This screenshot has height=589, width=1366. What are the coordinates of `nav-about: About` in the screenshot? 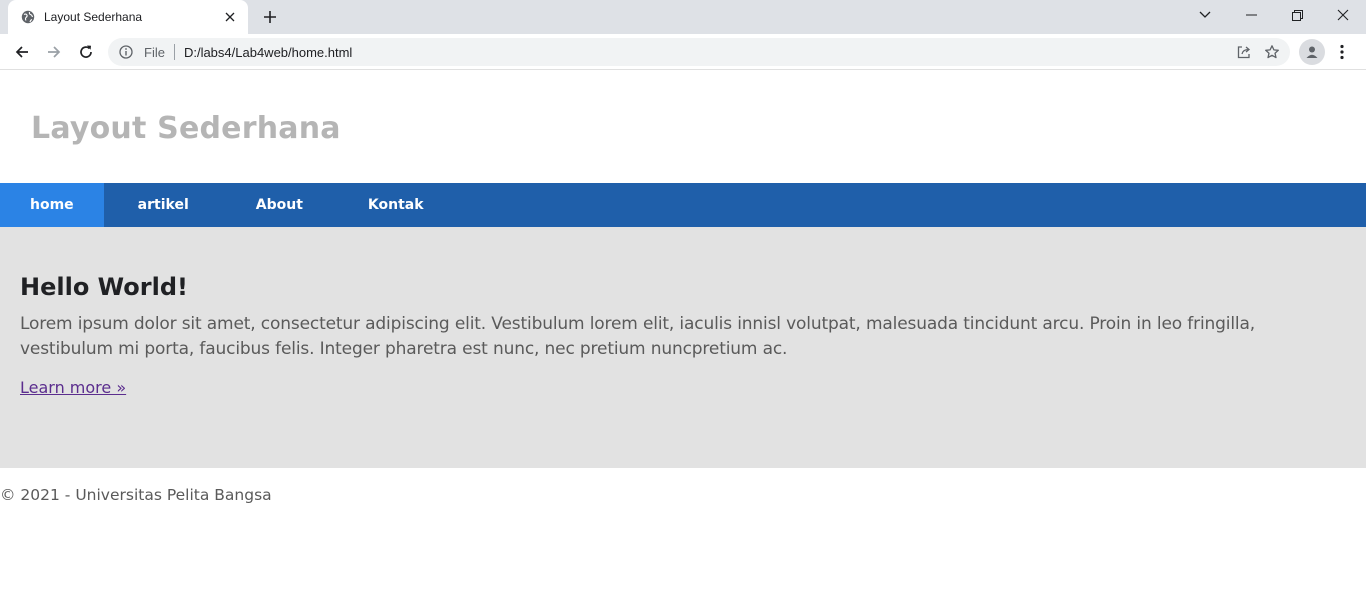 It's located at (279, 205).